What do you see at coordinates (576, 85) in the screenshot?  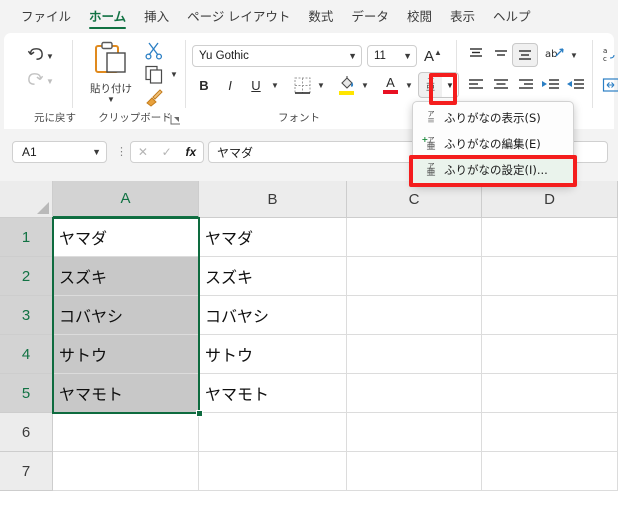 I see `increase-indent-button` at bounding box center [576, 85].